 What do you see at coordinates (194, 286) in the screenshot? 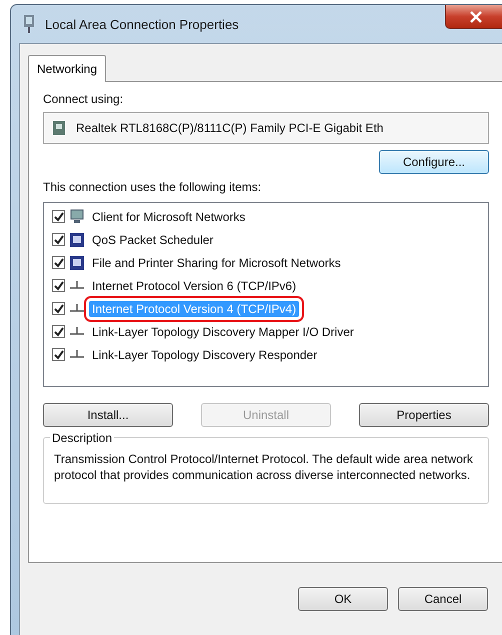
I see `list-item: Internet Protocol Version 6 (TCP/IPv6)` at bounding box center [194, 286].